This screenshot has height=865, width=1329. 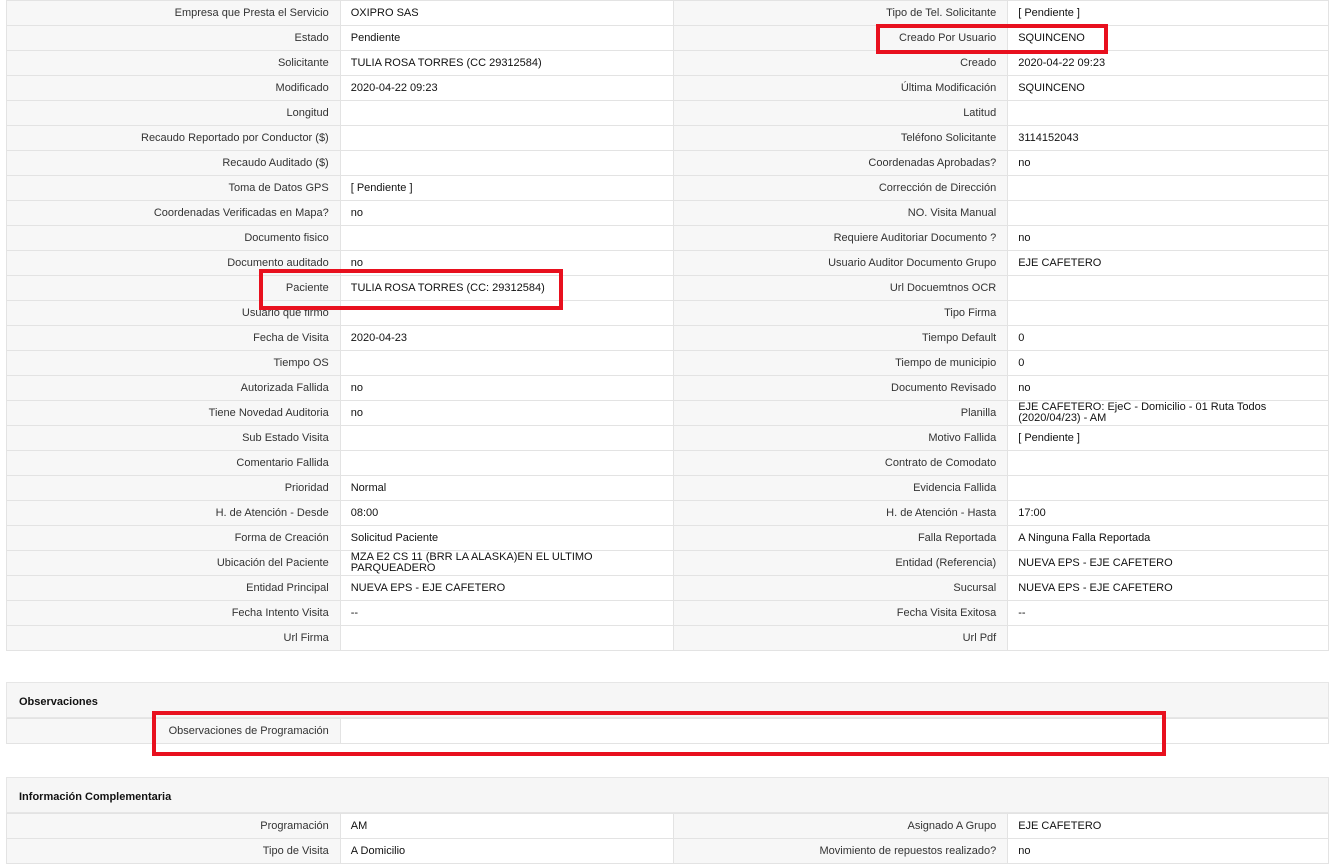 What do you see at coordinates (1168, 213) in the screenshot?
I see `no-visita-manual-value` at bounding box center [1168, 213].